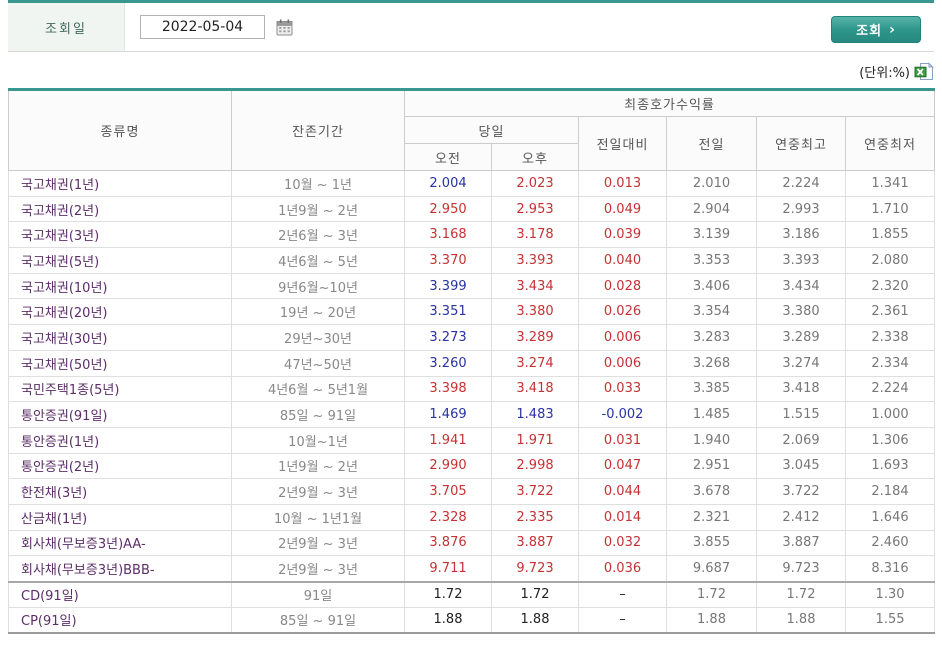 Image resolution: width=942 pixels, height=658 pixels. I want to click on yearly-low: 1.693, so click(890, 466).